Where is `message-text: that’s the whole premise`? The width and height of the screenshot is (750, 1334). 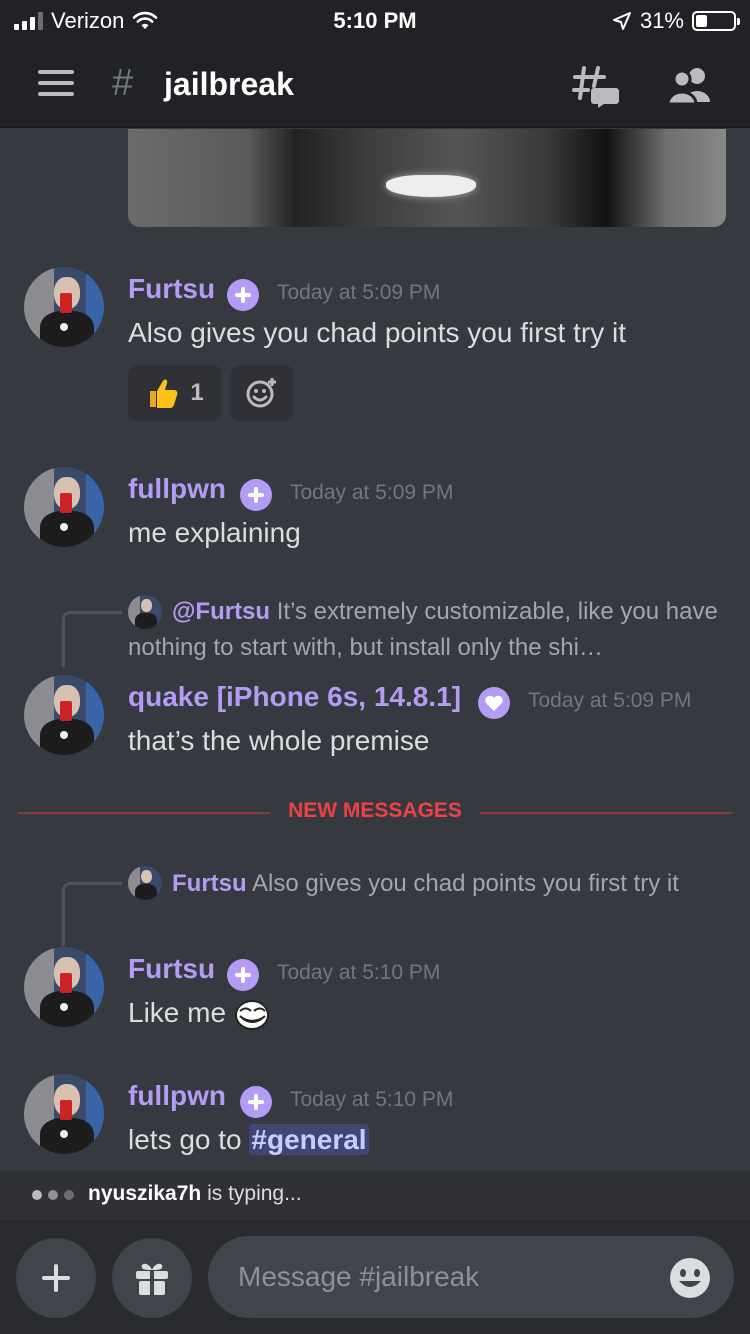 message-text: that’s the whole premise is located at coordinates (279, 740).